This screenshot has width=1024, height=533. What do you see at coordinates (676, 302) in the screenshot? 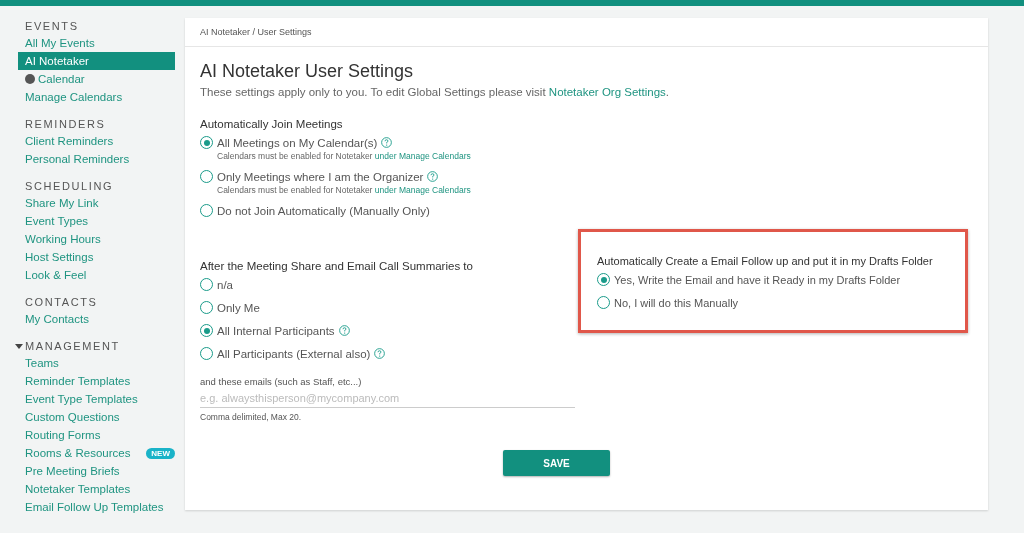
I see `option-label: No, I will do this Manually` at bounding box center [676, 302].